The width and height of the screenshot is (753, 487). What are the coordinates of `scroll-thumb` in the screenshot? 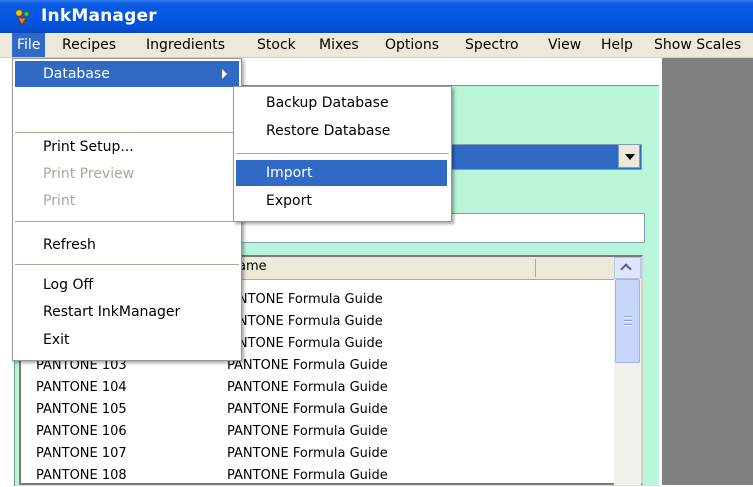 It's located at (627, 321).